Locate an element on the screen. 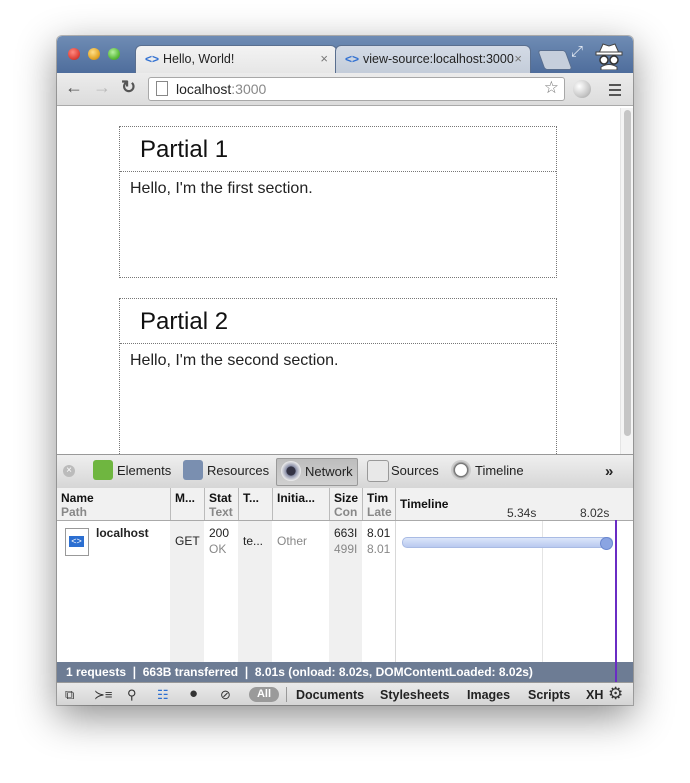 The image size is (690, 783). filter-stylesheets: Stylesheets is located at coordinates (414, 695).